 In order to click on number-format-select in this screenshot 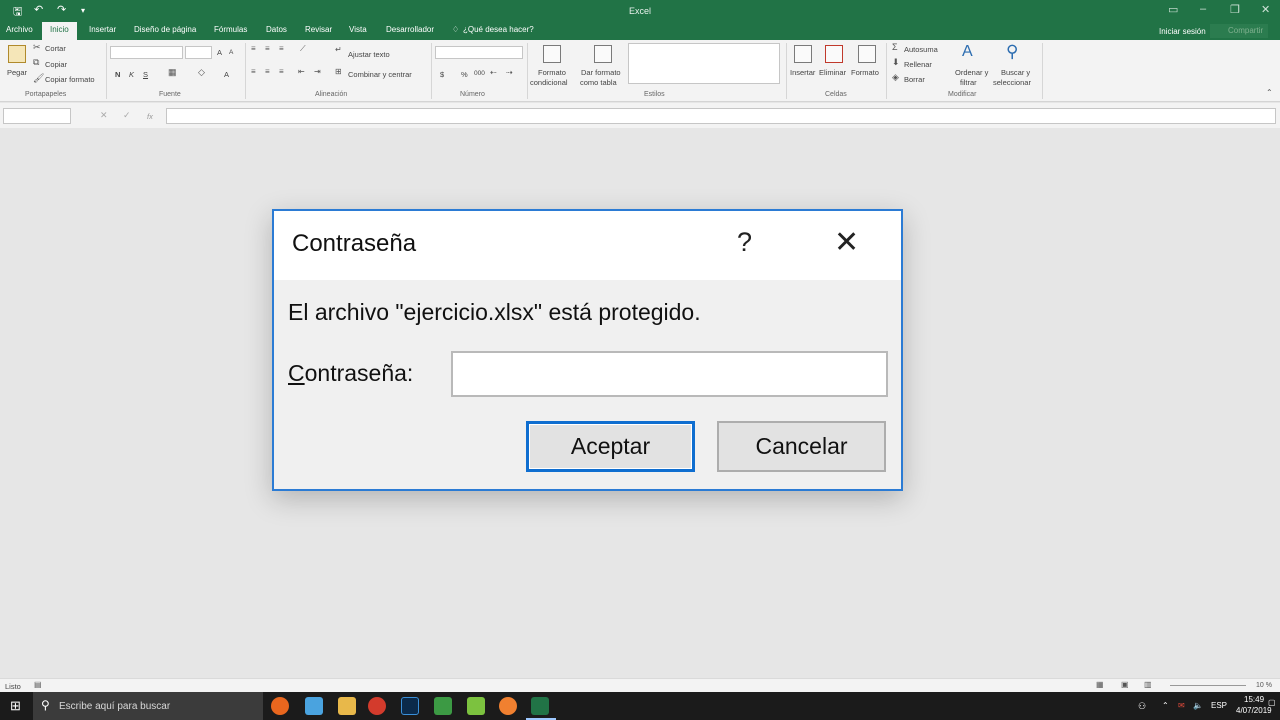, I will do `click(479, 52)`.